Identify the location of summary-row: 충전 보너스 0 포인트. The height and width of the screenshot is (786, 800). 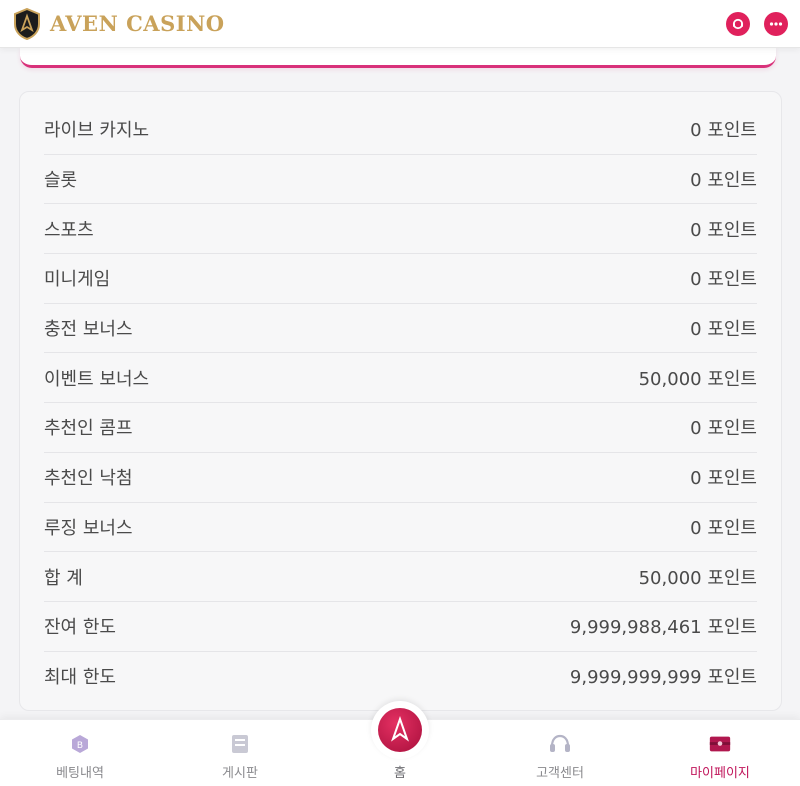
(400, 329).